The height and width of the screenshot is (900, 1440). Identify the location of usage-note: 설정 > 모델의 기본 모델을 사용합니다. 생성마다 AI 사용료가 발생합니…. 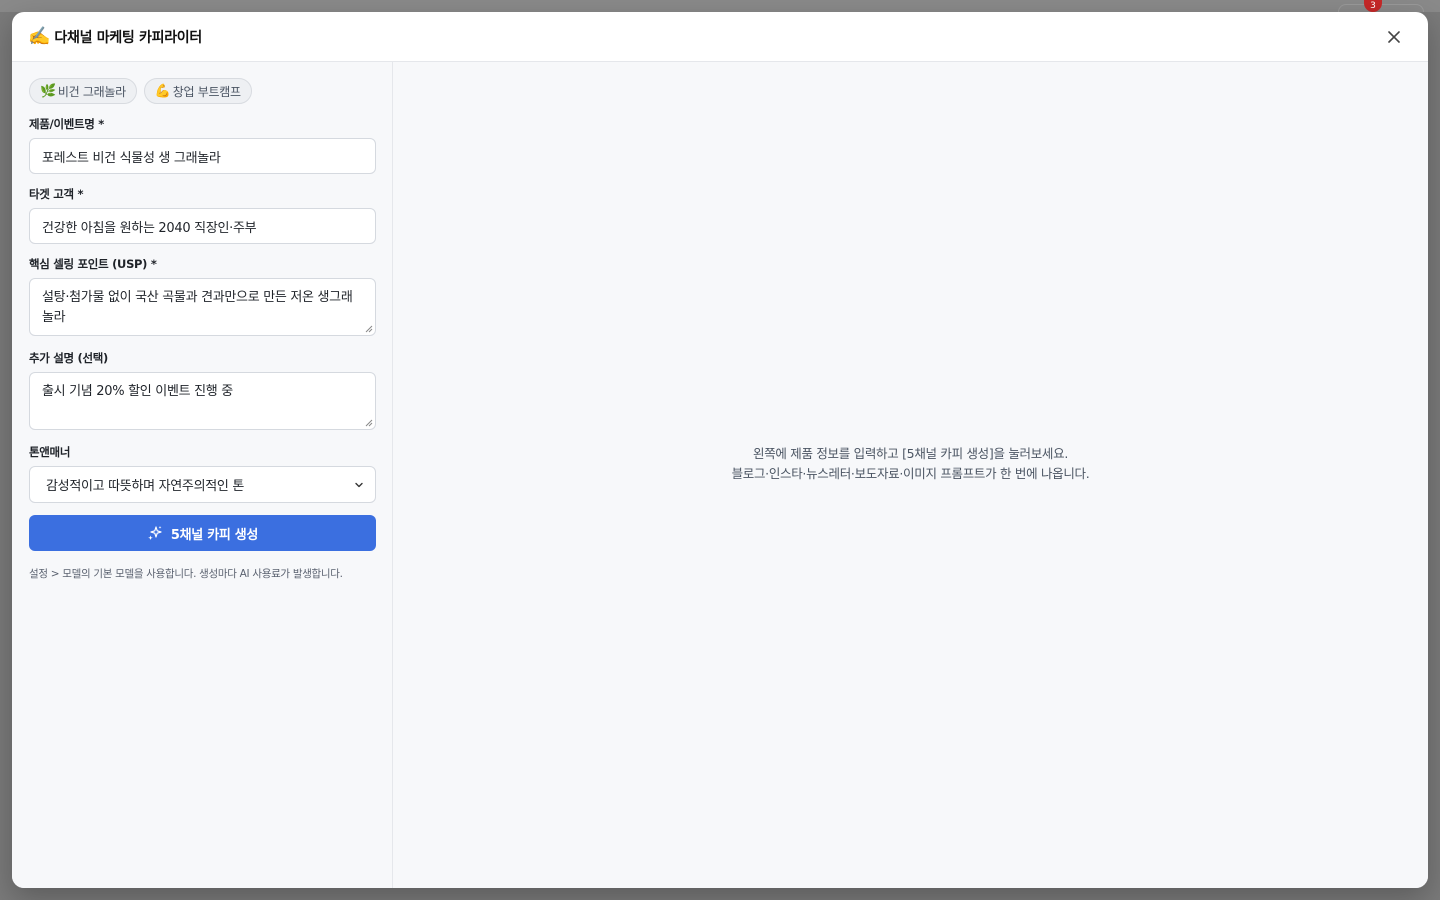
(186, 574).